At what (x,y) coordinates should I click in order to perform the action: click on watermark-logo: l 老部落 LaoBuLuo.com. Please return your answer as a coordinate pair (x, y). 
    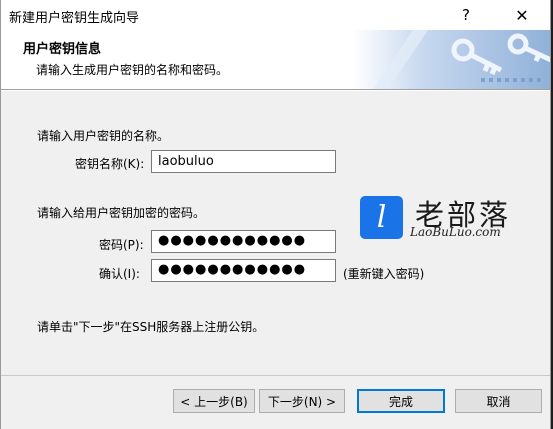
    Looking at the image, I should click on (450, 219).